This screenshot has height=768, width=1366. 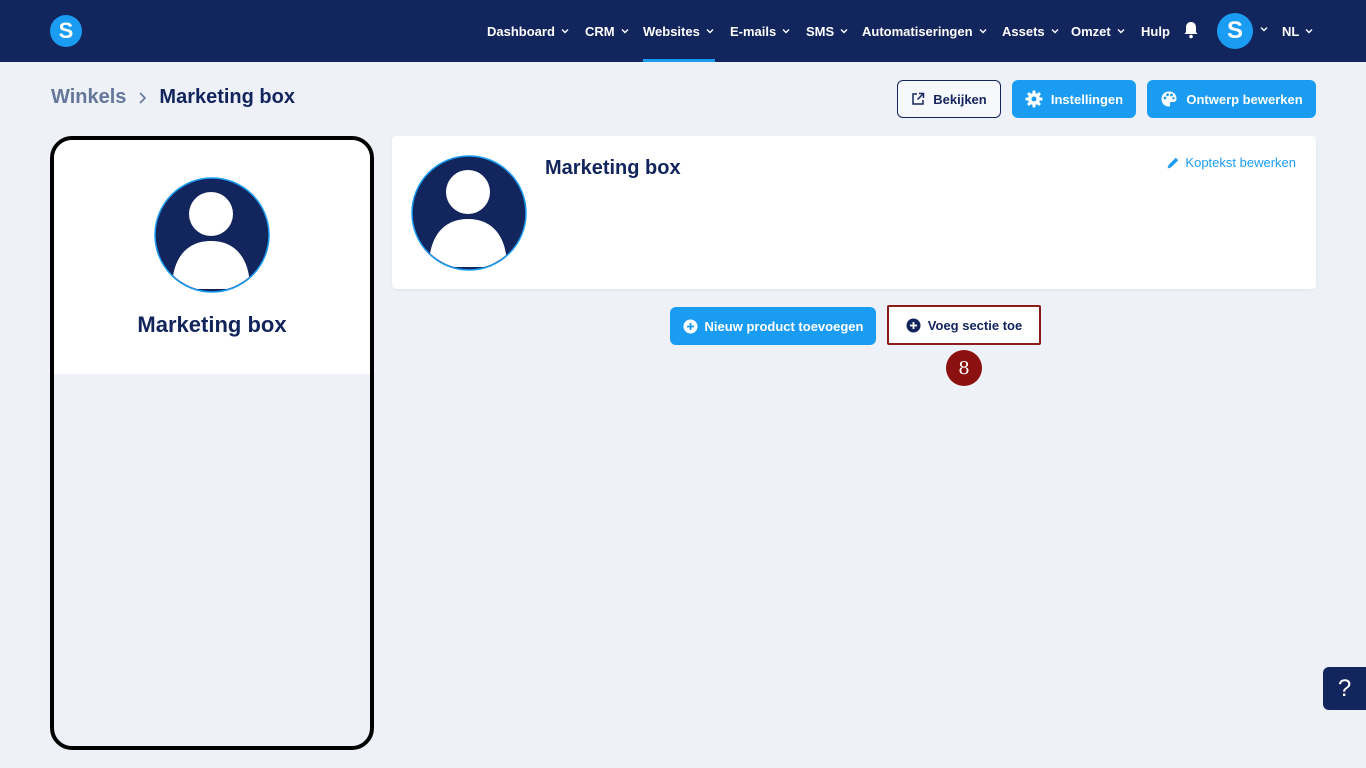 I want to click on nav-omzet-label: Omzet, so click(x=1091, y=31).